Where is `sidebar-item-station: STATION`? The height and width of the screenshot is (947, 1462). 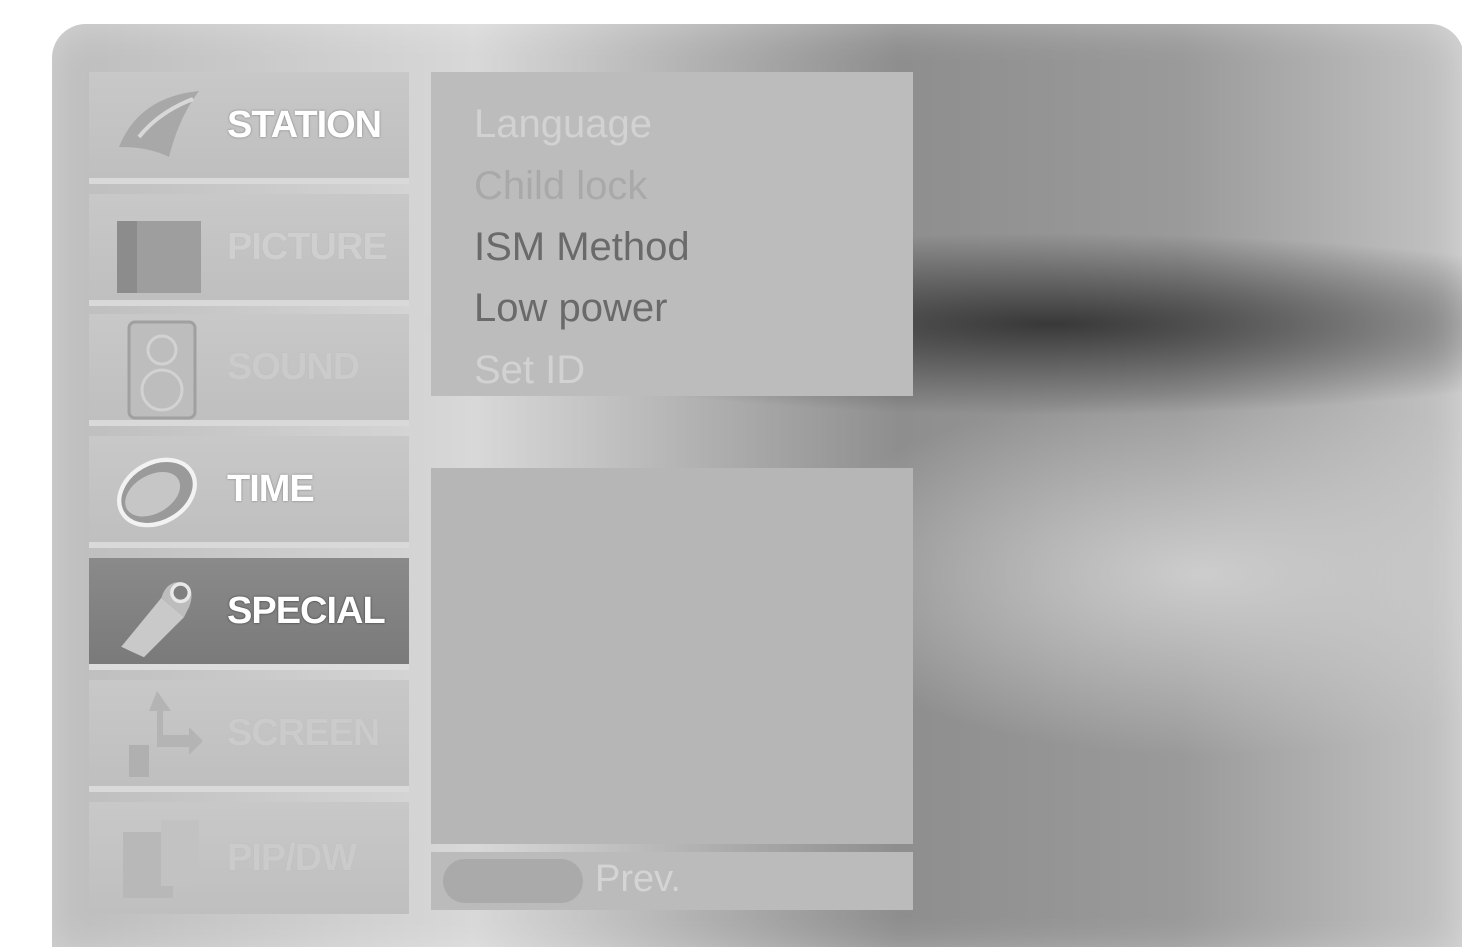
sidebar-item-station: STATION is located at coordinates (249, 128).